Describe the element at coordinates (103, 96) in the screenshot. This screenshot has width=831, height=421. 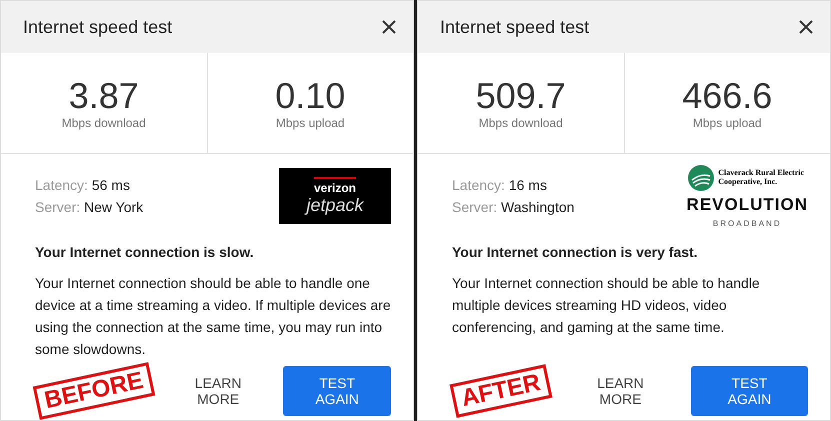
I see `speed-value: 3.87` at that location.